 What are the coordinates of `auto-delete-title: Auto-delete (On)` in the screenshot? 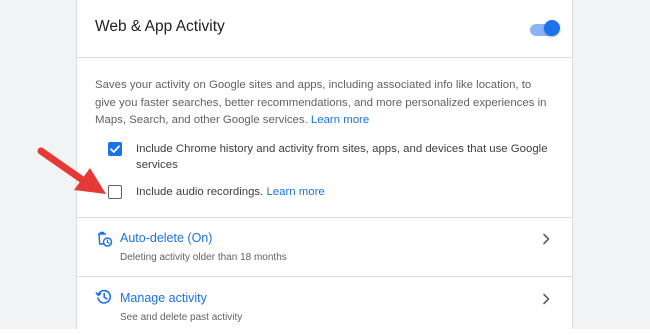 It's located at (166, 238).